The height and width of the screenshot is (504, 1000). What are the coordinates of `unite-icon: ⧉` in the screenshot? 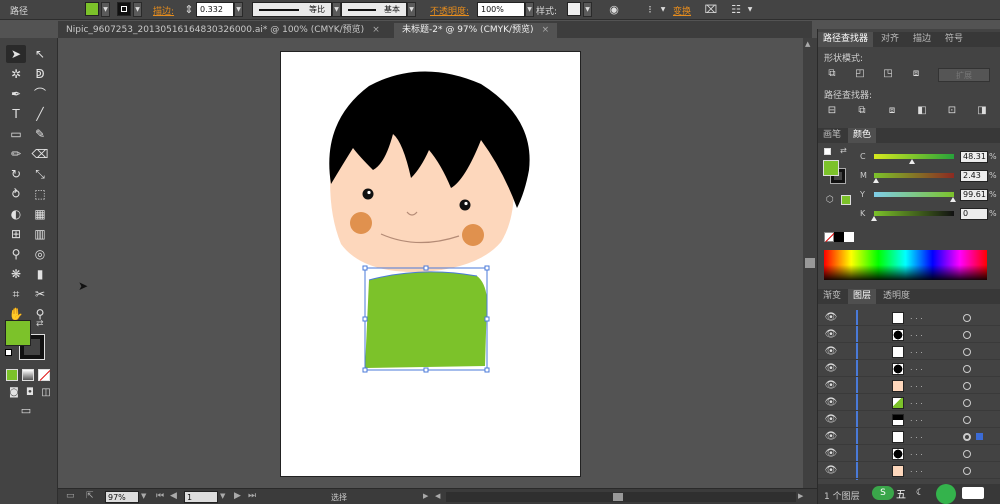 It's located at (832, 74).